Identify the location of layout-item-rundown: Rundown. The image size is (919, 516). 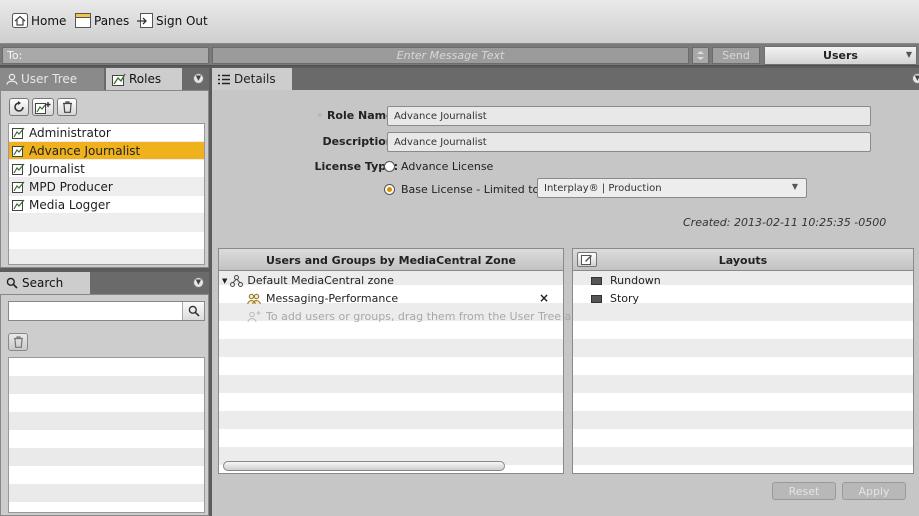
(626, 280).